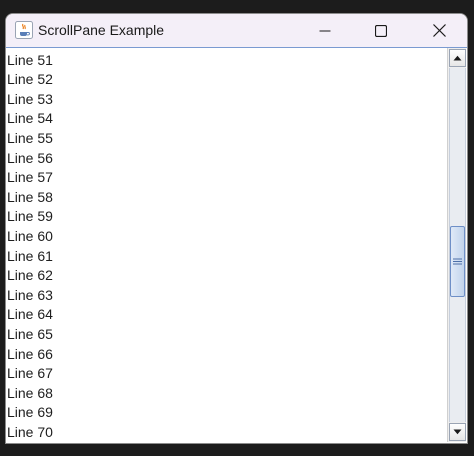  What do you see at coordinates (236, 31) in the screenshot?
I see `title-bar: ScrollPane Example` at bounding box center [236, 31].